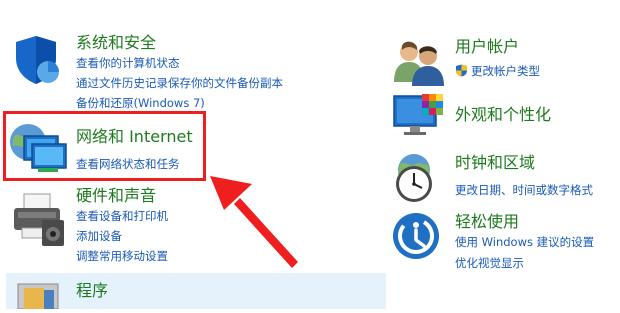 Image resolution: width=620 pixels, height=313 pixels. Describe the element at coordinates (418, 62) in the screenshot. I see `users-icon` at that location.